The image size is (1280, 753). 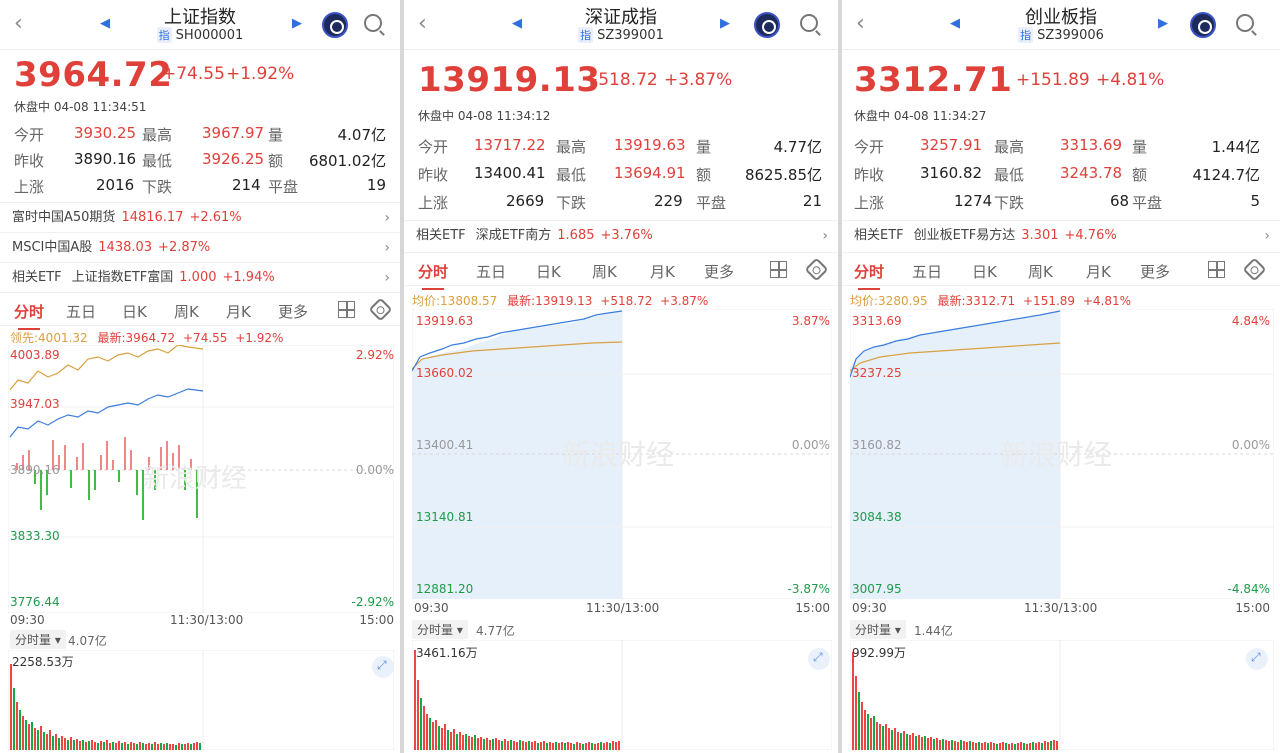 What do you see at coordinates (560, 301) in the screenshot?
I see `chart-legend: 均价:13808.57 最新:13919.13 +518.72 +3.87%` at bounding box center [560, 301].